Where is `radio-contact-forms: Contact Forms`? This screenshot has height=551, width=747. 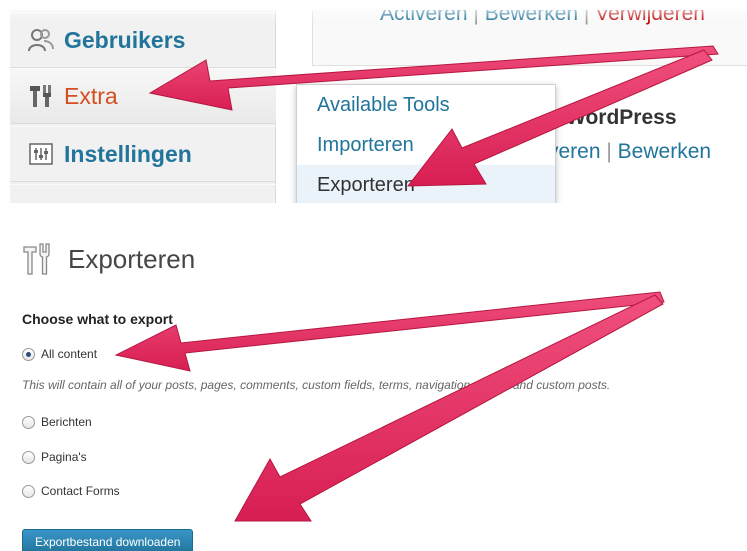
radio-contact-forms: Contact Forms is located at coordinates (71, 491).